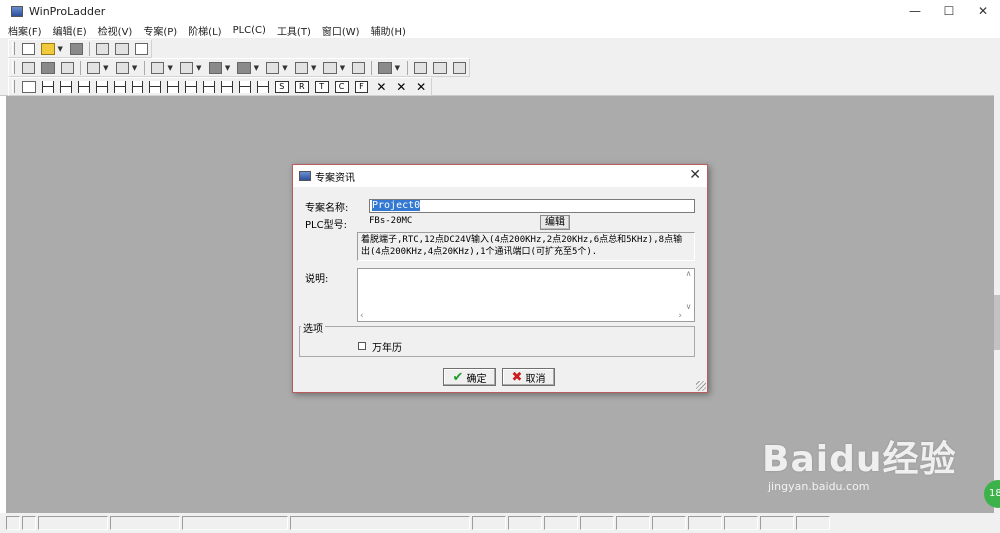  I want to click on close-button: ✕, so click(983, 11).